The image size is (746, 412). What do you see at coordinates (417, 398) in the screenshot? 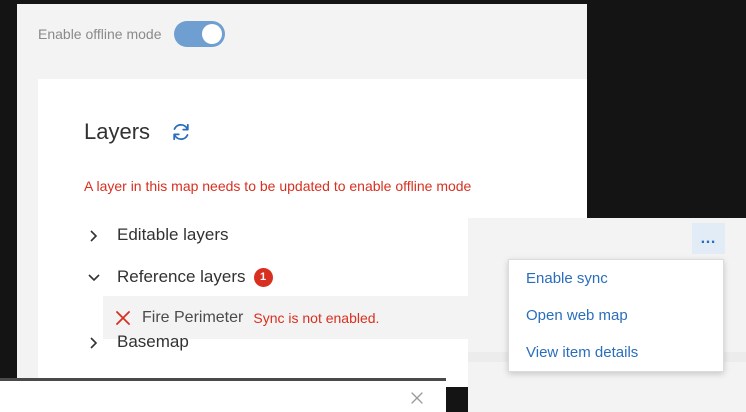
I see `close-icon` at bounding box center [417, 398].